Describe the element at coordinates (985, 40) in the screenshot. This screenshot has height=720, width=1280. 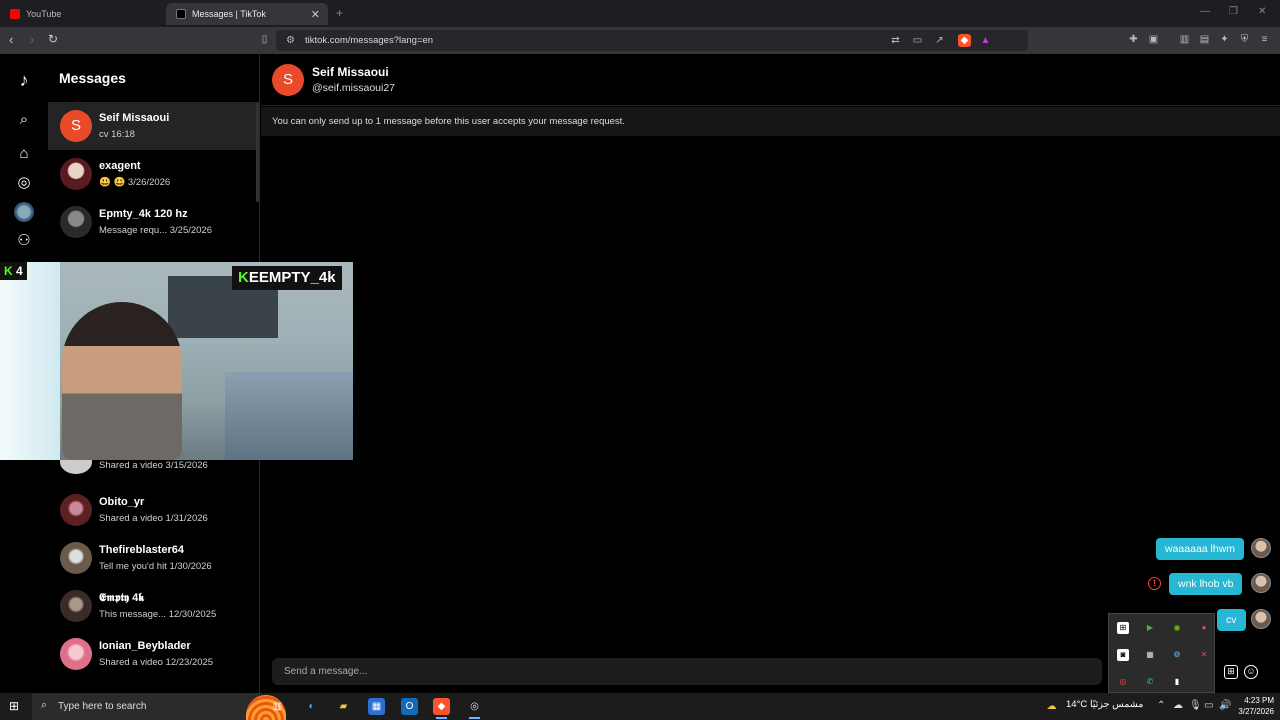
I see `brave-rewards-icon: ▲` at that location.